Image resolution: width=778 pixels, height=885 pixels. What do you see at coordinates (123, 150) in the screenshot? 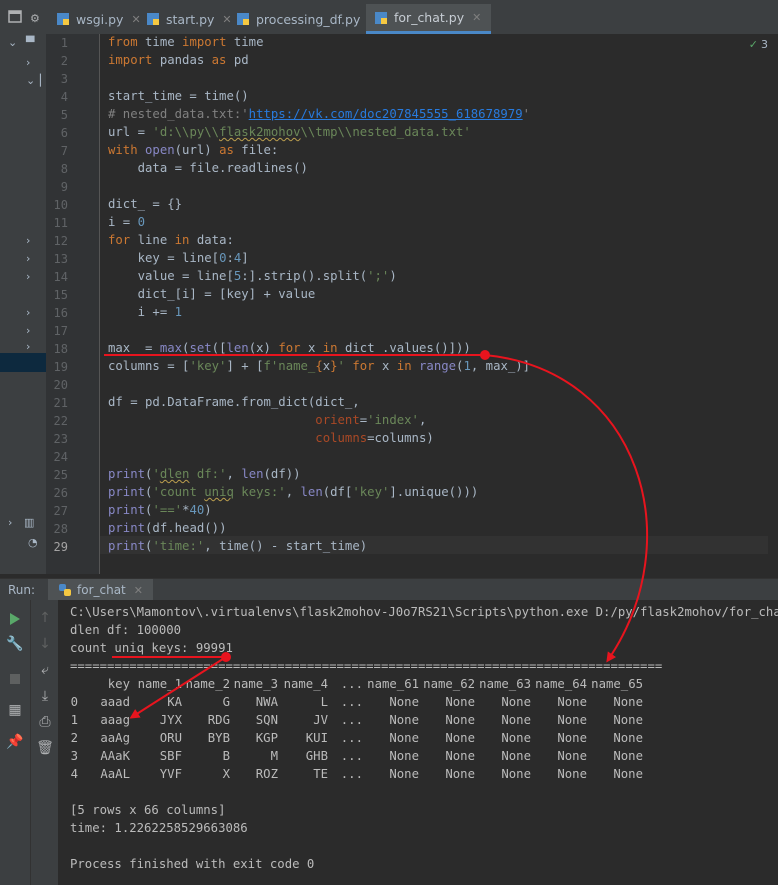
I see `code-token: with` at bounding box center [123, 150].